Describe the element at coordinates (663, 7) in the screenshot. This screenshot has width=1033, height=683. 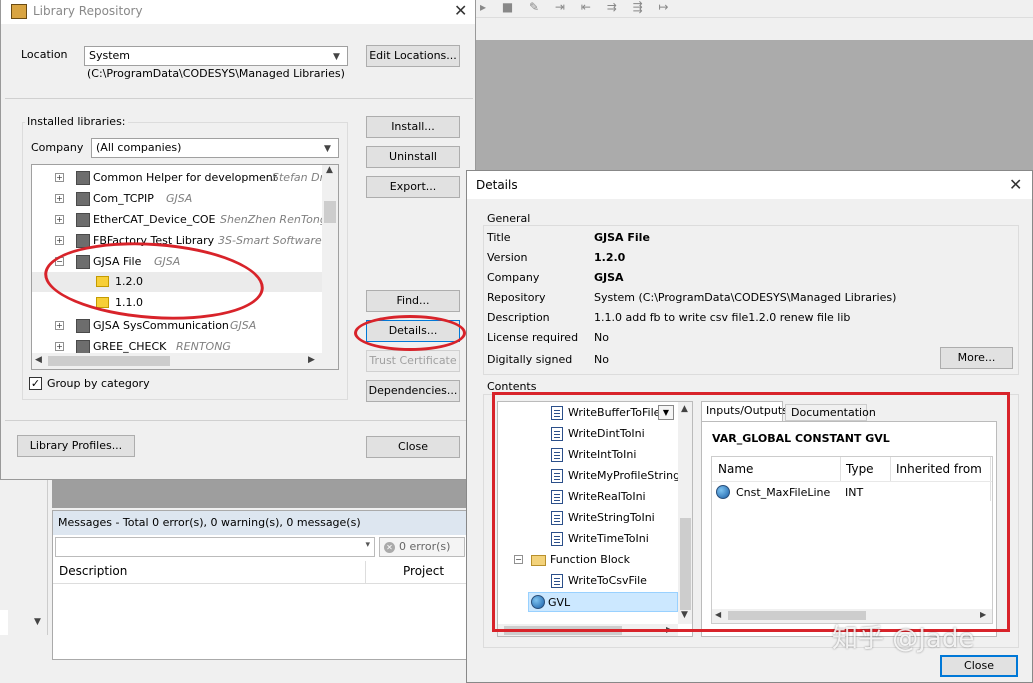
I see `step-icon: ↦` at that location.